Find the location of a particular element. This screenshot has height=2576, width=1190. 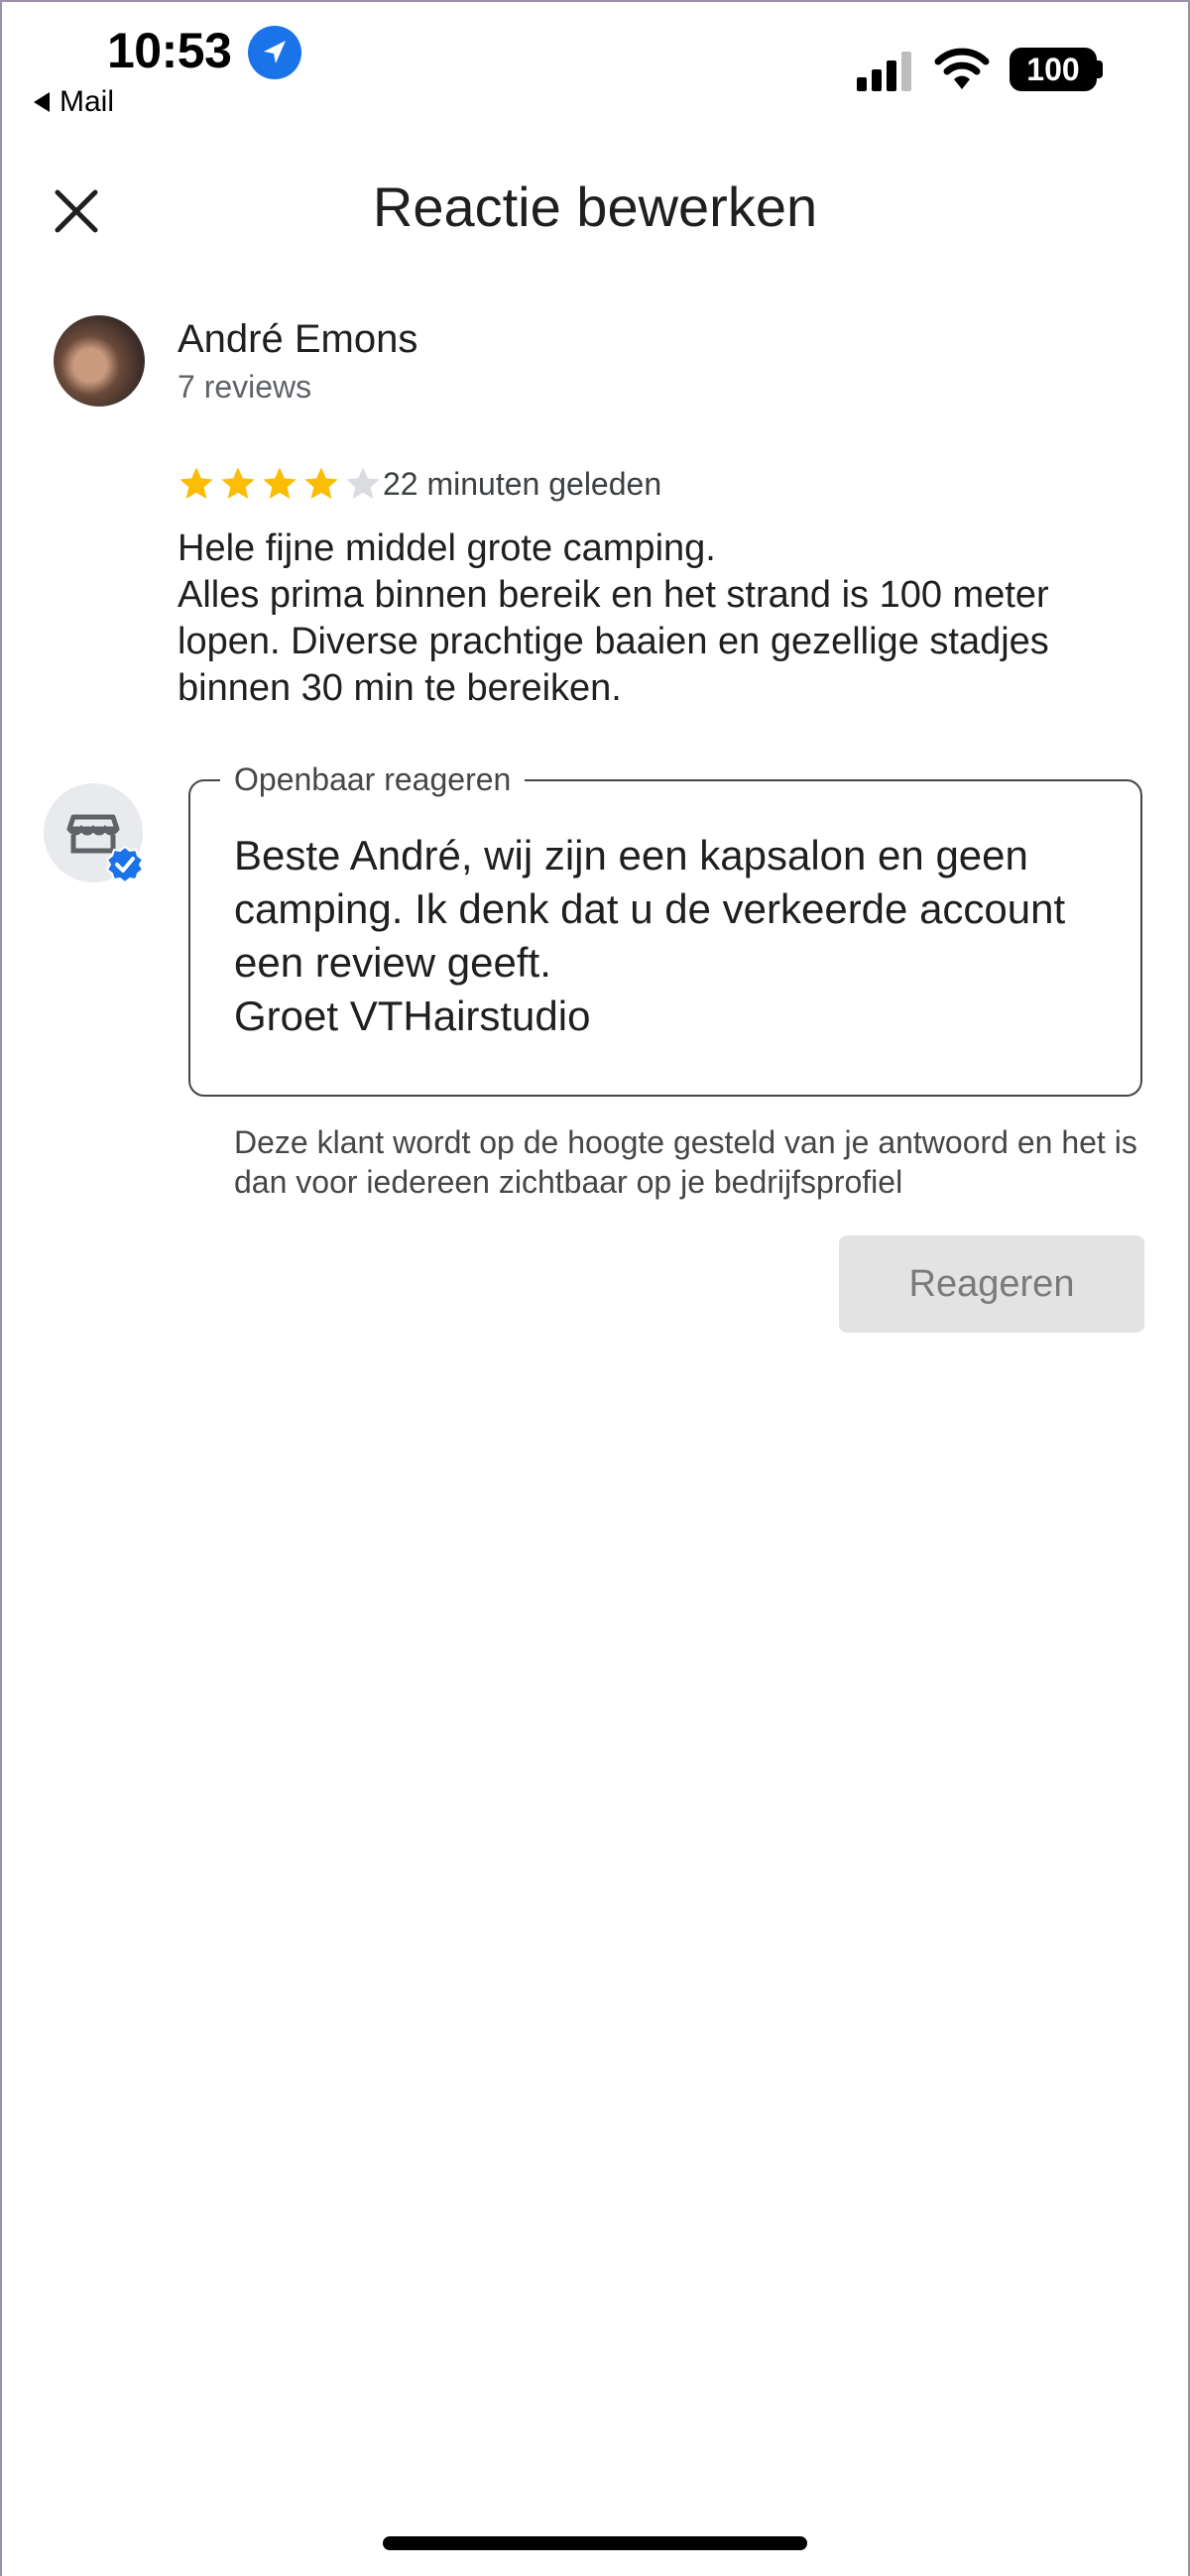

back-triangle-icon is located at coordinates (42, 102).